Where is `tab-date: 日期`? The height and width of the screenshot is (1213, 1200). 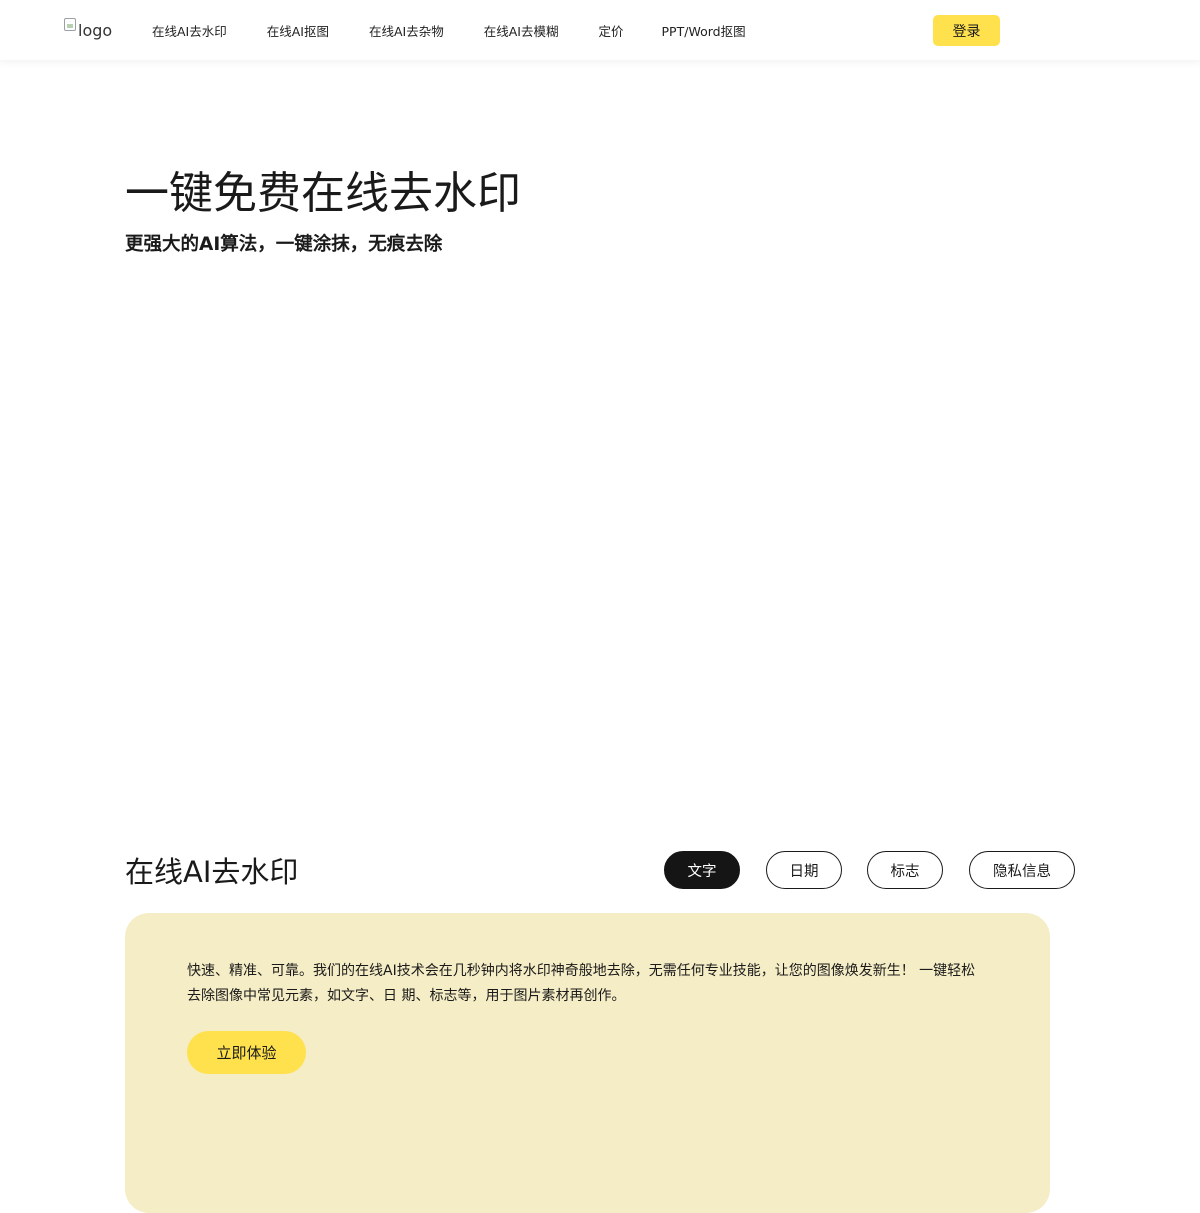 tab-date: 日期 is located at coordinates (804, 870).